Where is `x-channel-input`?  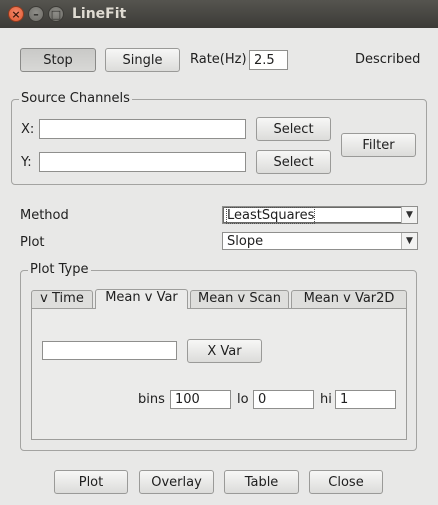
x-channel-input is located at coordinates (142, 129).